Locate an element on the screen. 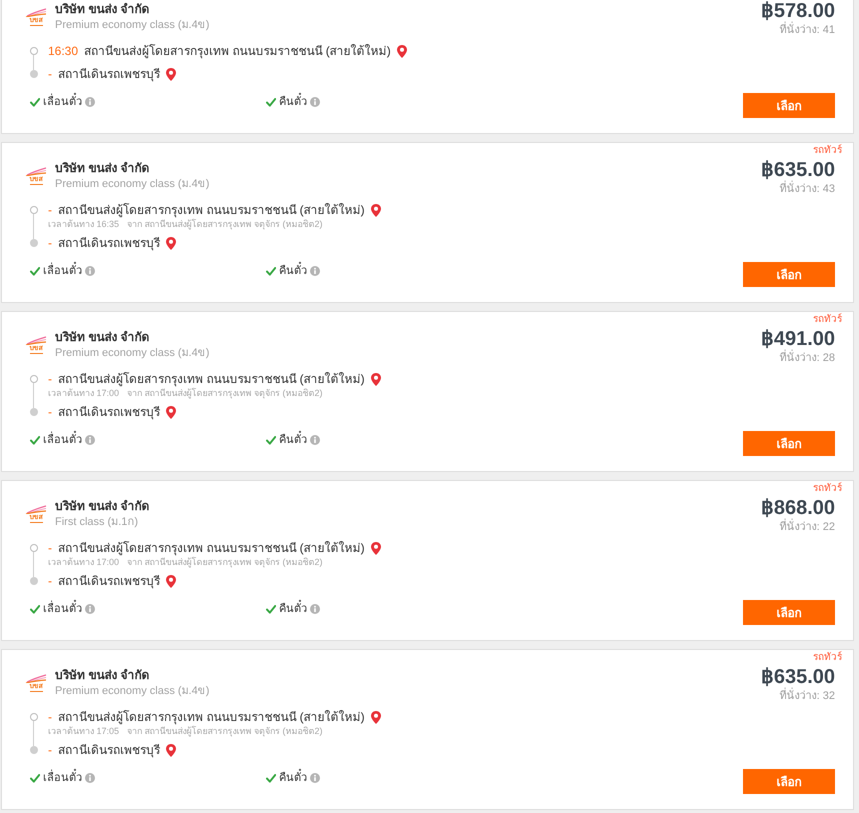  seats-available: ที่นั่งว่าง: 32 is located at coordinates (807, 696).